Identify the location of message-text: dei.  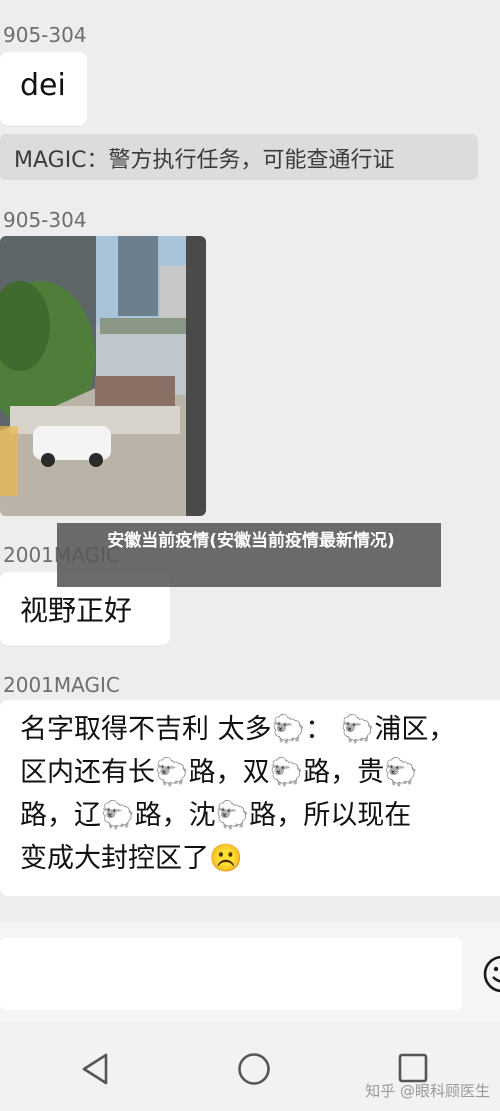
(43, 85).